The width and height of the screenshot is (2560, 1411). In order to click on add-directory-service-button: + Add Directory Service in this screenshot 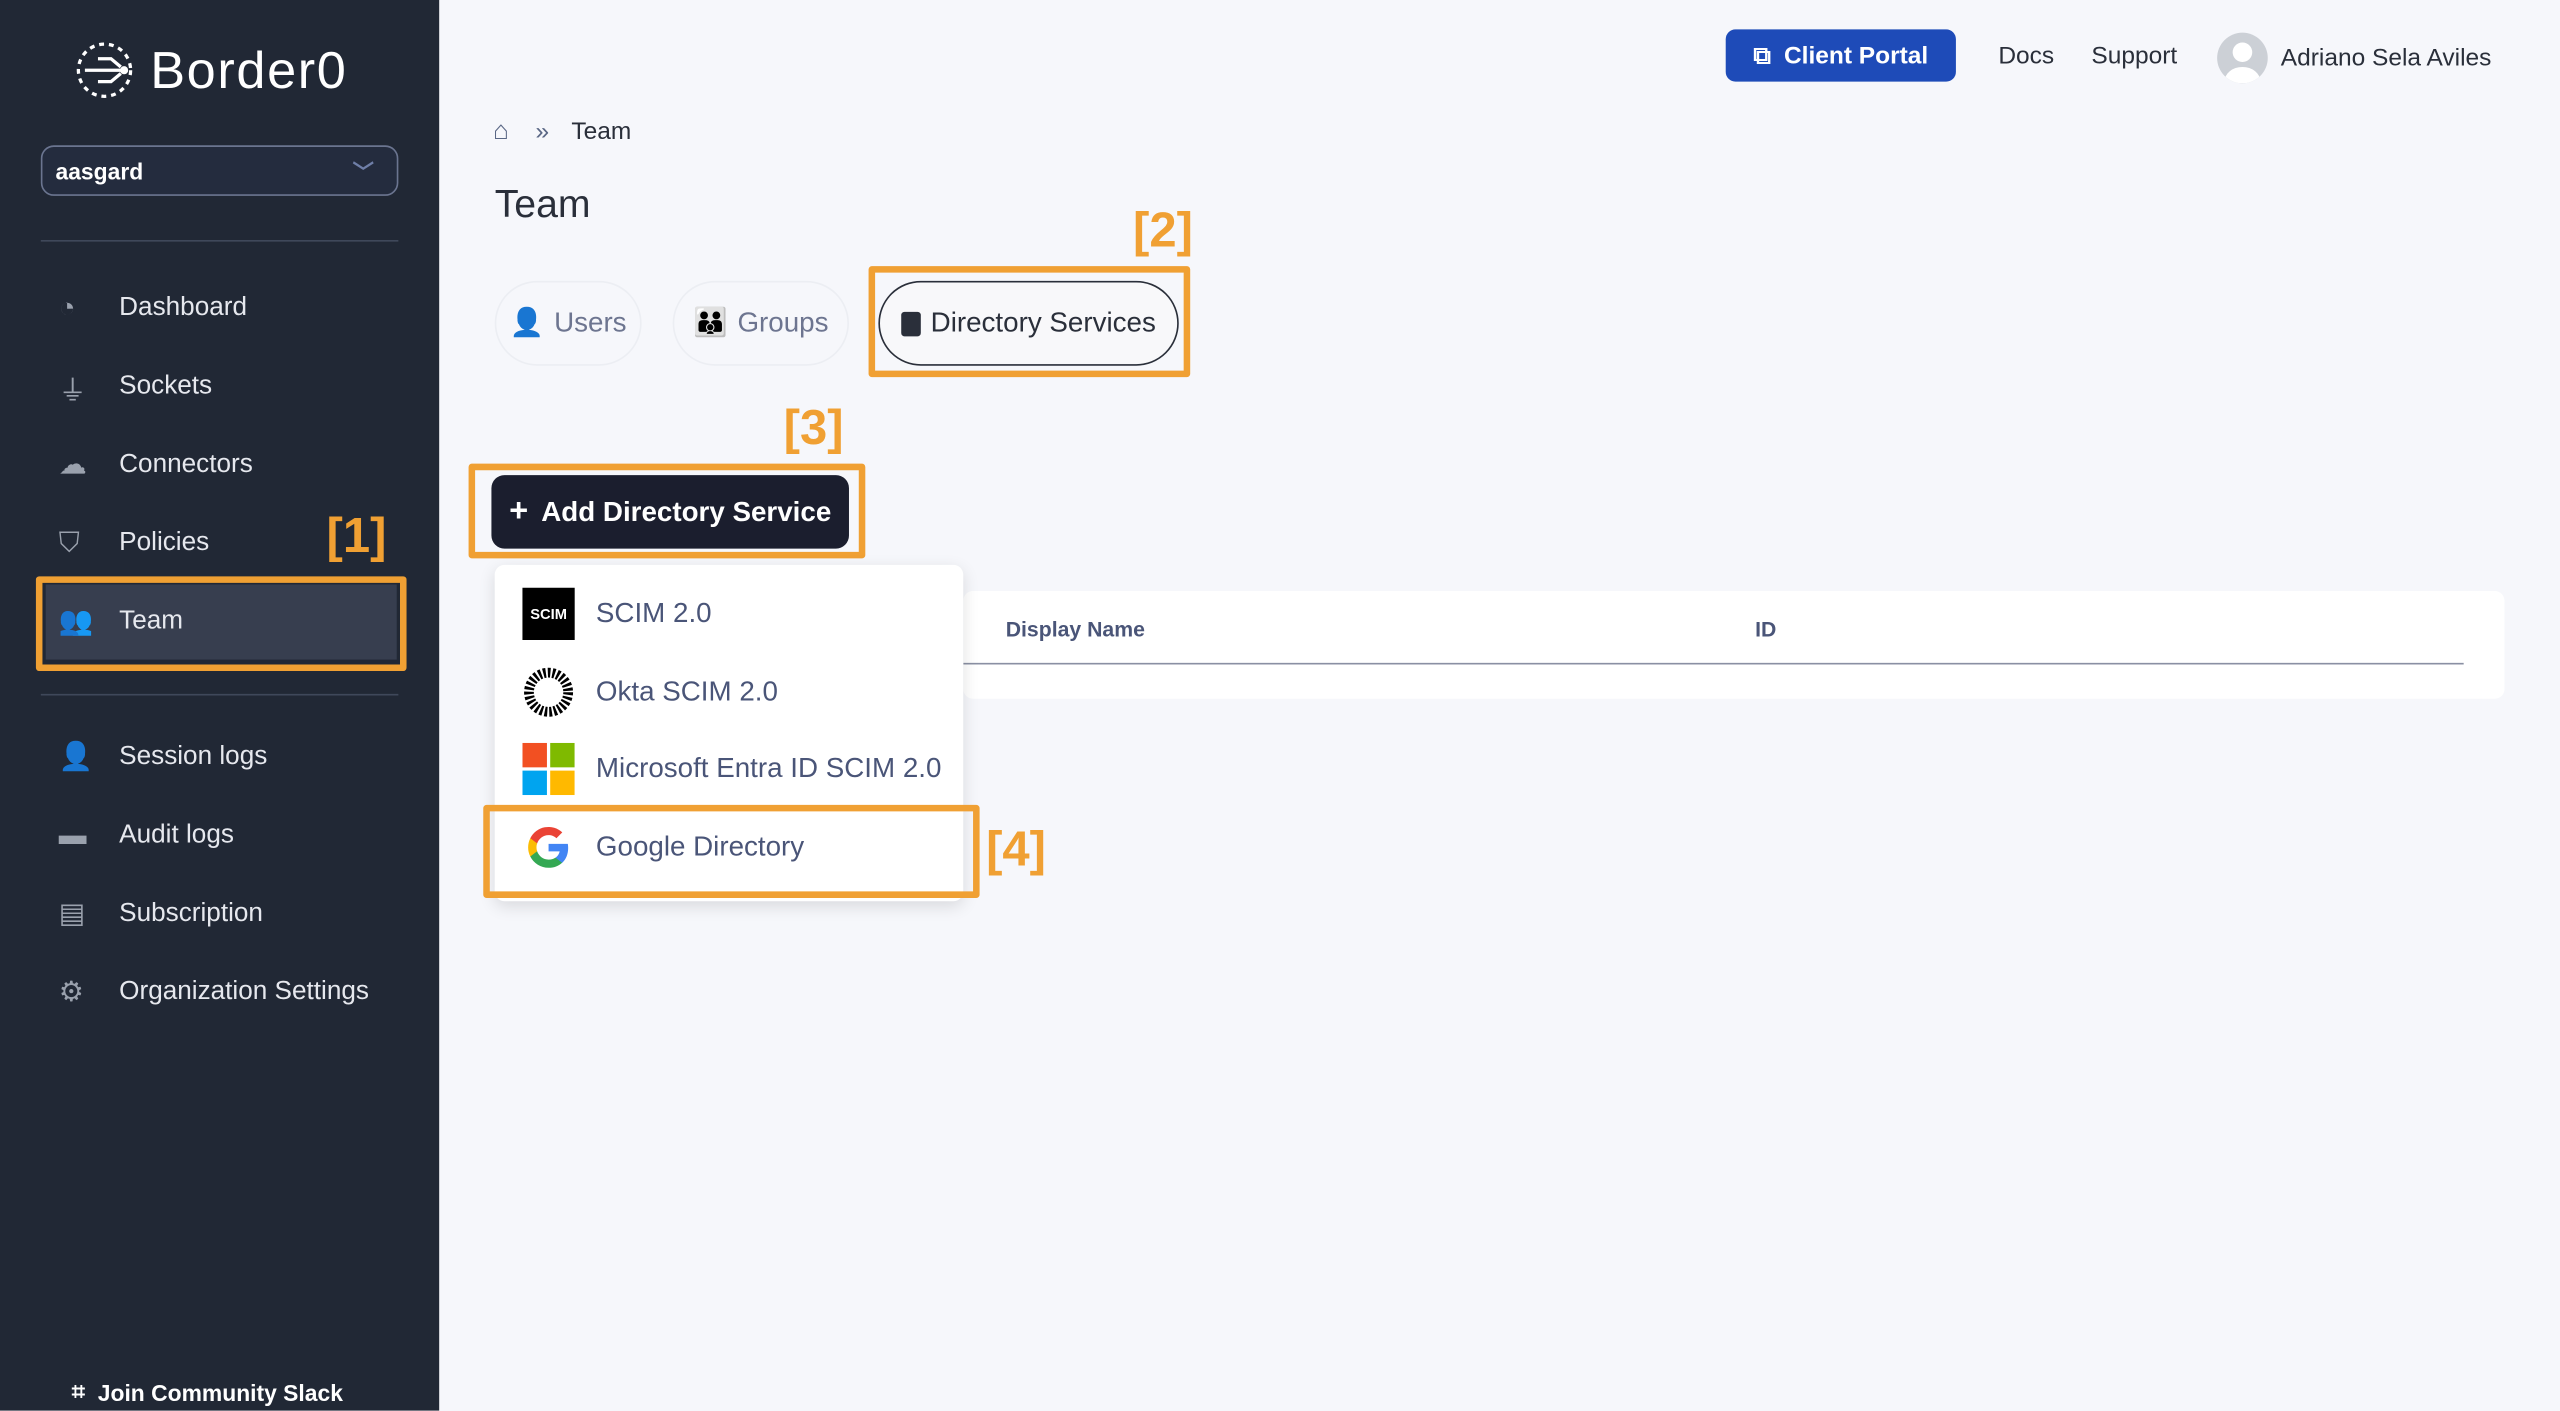, I will do `click(670, 512)`.